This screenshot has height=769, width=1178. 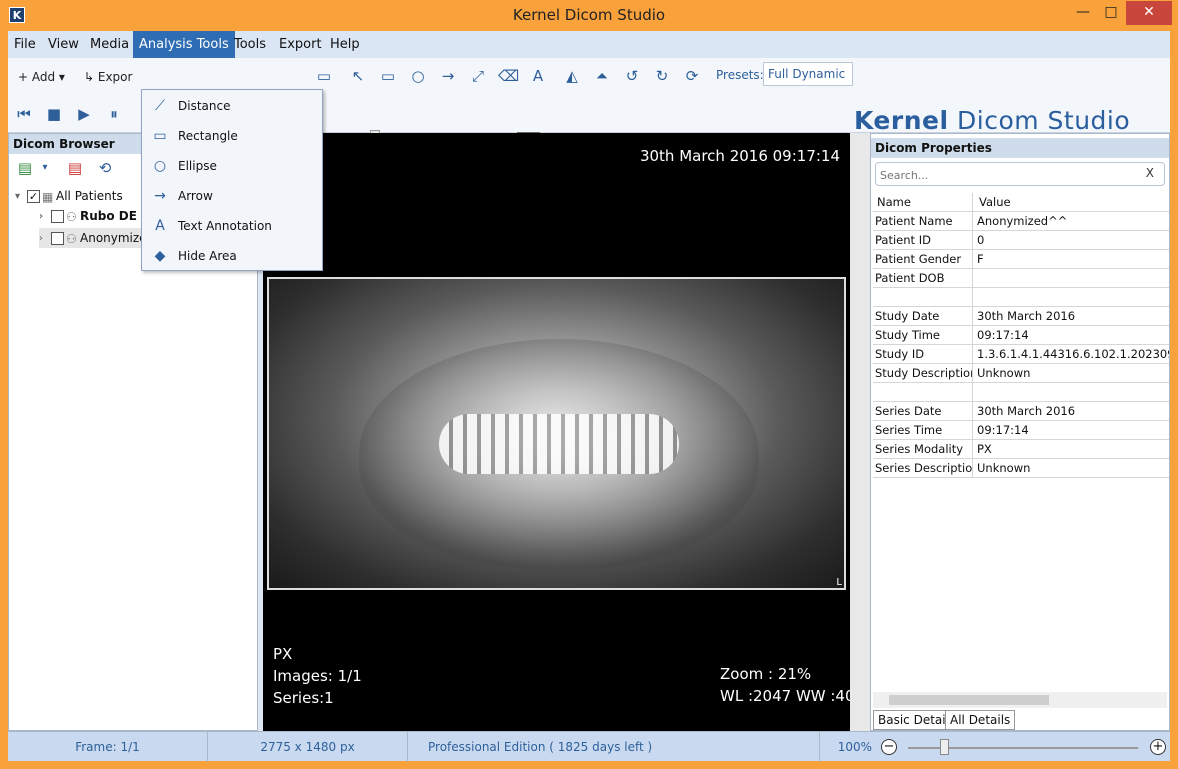 What do you see at coordinates (980, 259) in the screenshot?
I see `property-value: F` at bounding box center [980, 259].